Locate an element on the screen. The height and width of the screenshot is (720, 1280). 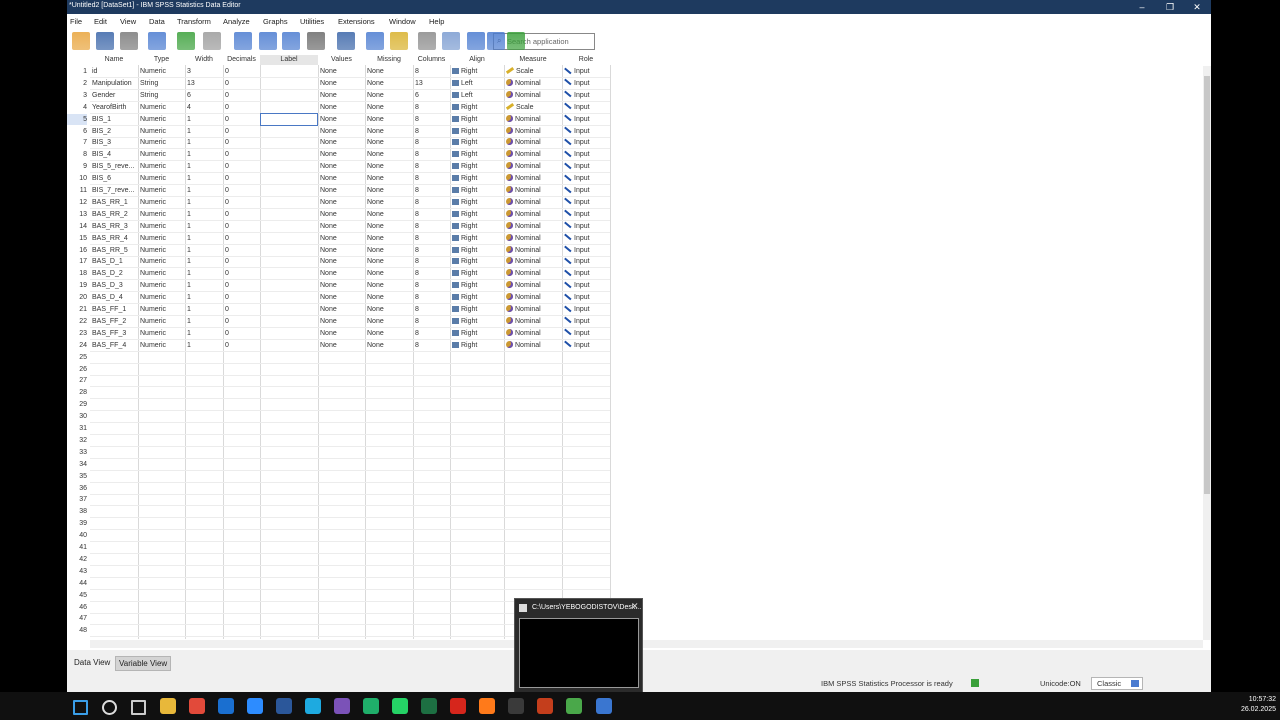
tab-variable-view: Variable View is located at coordinates (143, 663).